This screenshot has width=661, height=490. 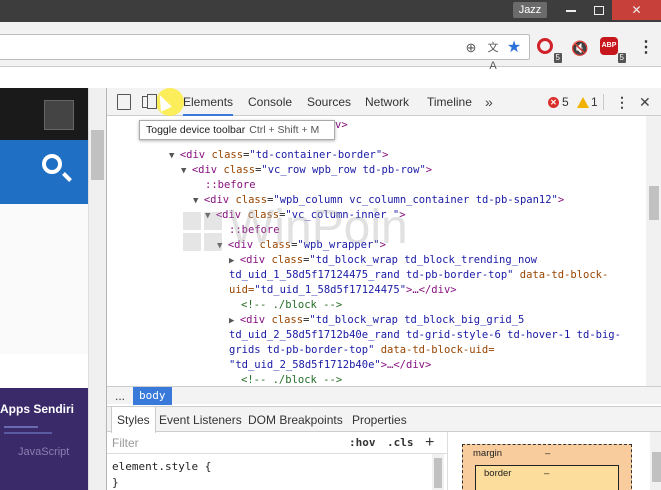 What do you see at coordinates (654, 203) in the screenshot?
I see `elements-scroll-thumb` at bounding box center [654, 203].